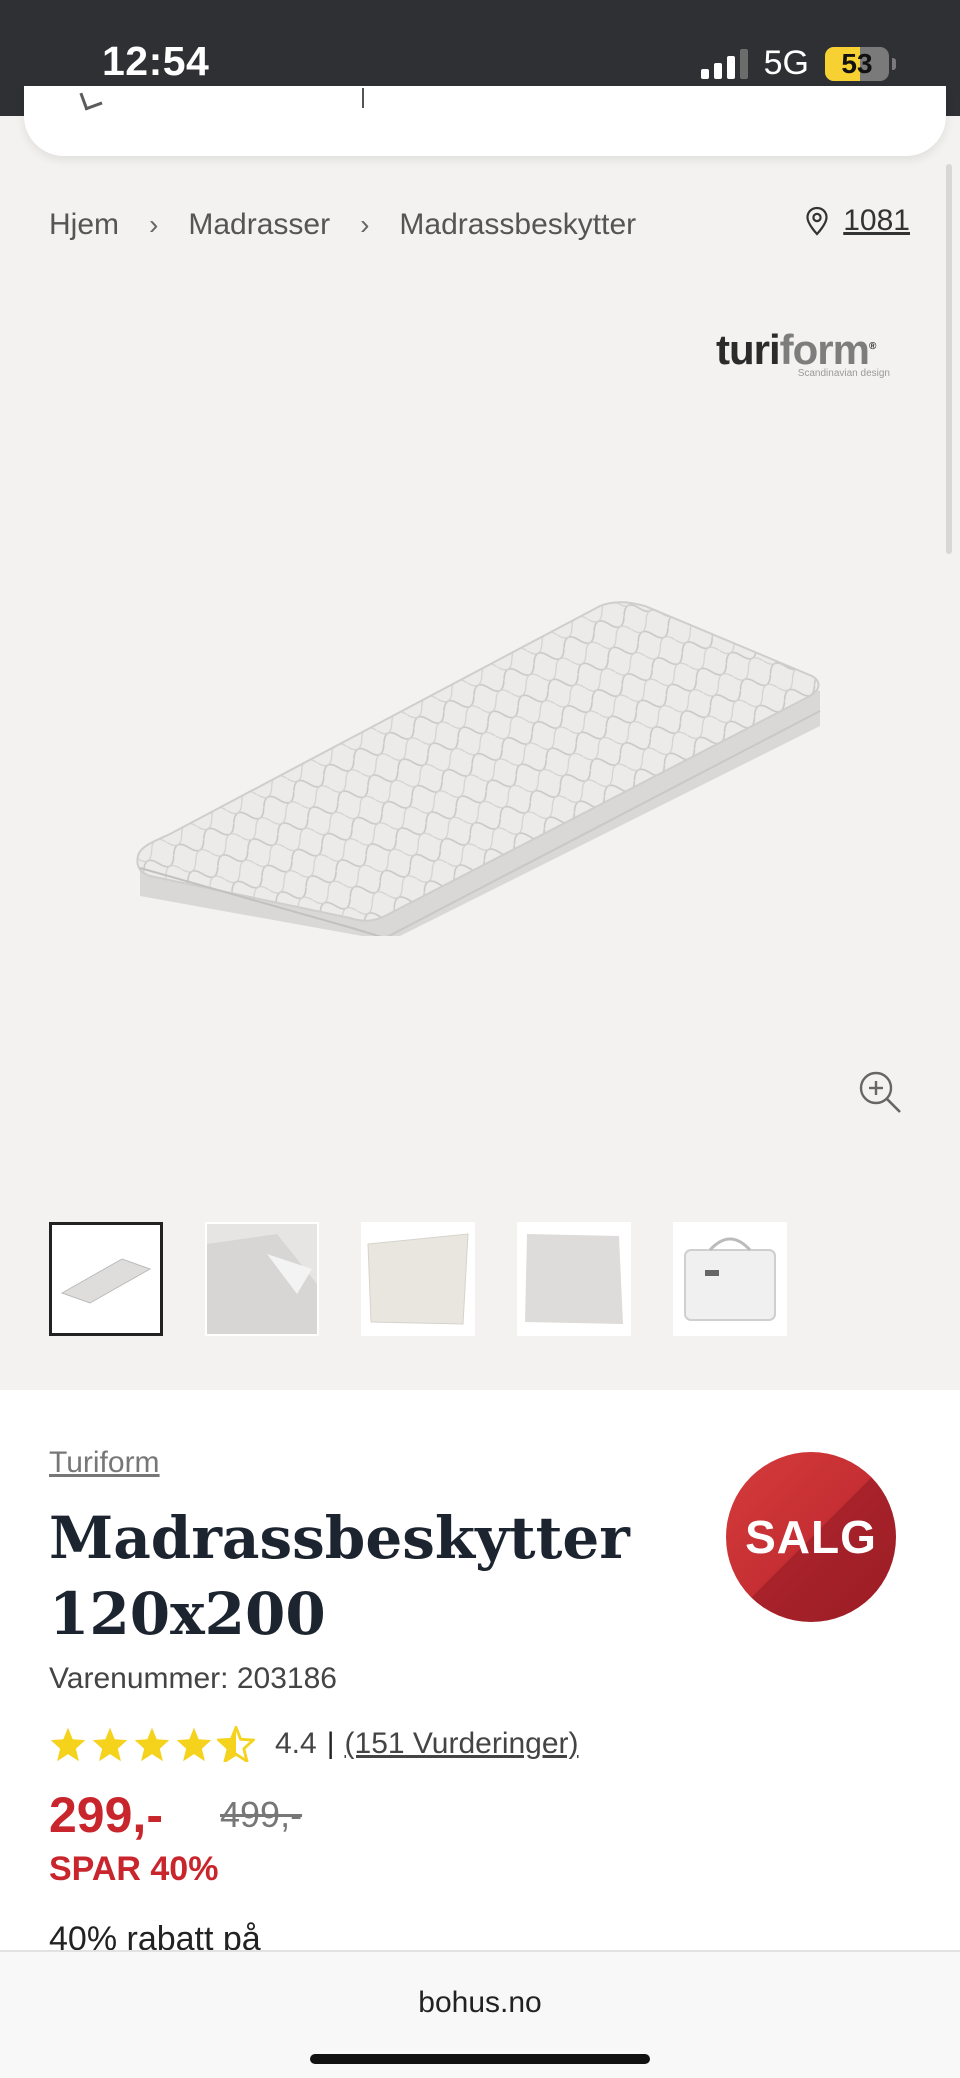 Image resolution: width=960 pixels, height=2078 pixels. What do you see at coordinates (193, 1678) in the screenshot?
I see `product-sku: Varenummer: 203186` at bounding box center [193, 1678].